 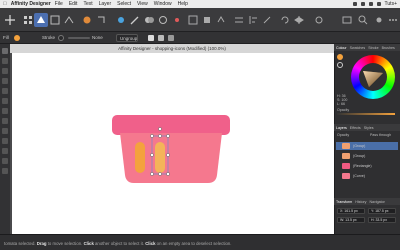 What do you see at coordinates (101, 20) in the screenshot?
I see `snapping-icon` at bounding box center [101, 20].